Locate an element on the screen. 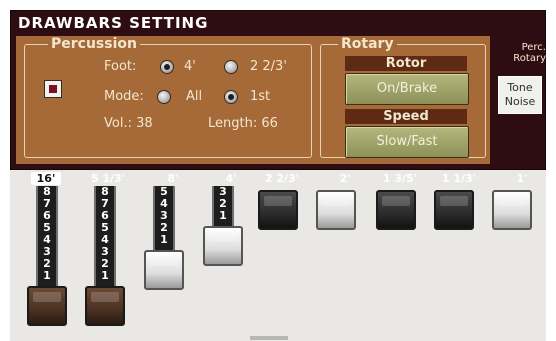 The height and width of the screenshot is (341, 556). page-title: DRAWBARS SETTING is located at coordinates (113, 23).